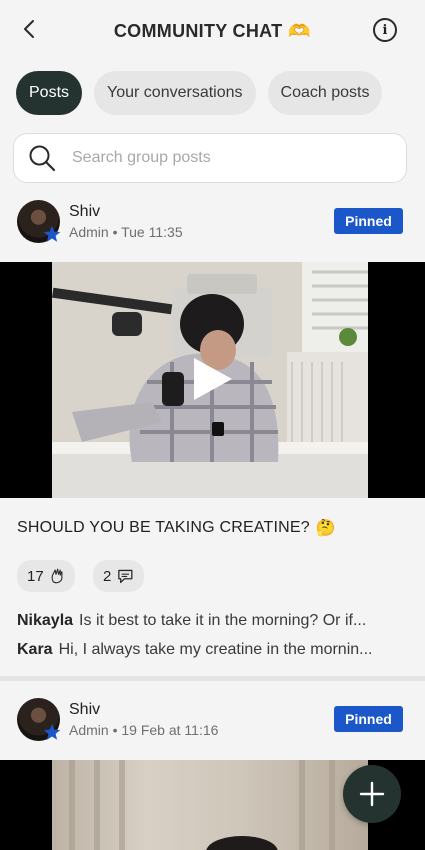 This screenshot has width=425, height=850. What do you see at coordinates (325, 93) in the screenshot?
I see `tab-coach-posts: Coach posts` at bounding box center [325, 93].